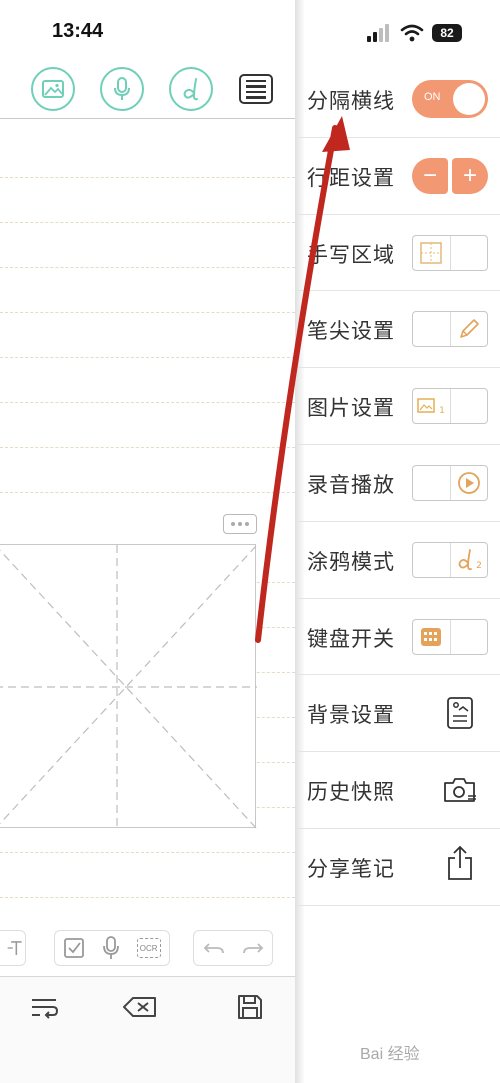 Image resolution: width=500 pixels, height=1083 pixels. What do you see at coordinates (398, 406) in the screenshot?
I see `setting-image: 图片设置 1` at bounding box center [398, 406].